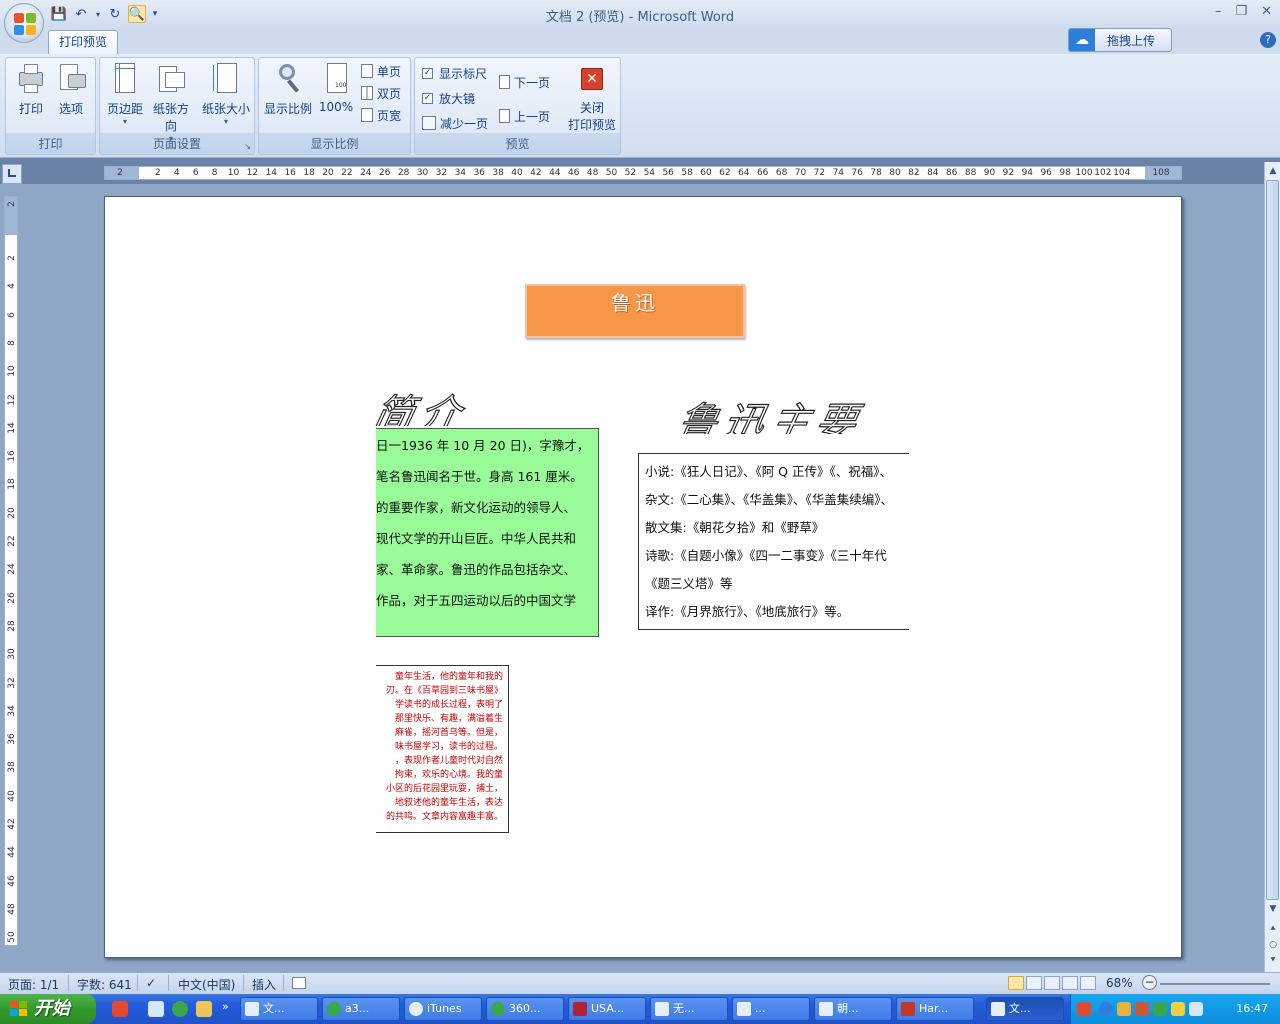 The height and width of the screenshot is (1024, 1280). What do you see at coordinates (336, 99) in the screenshot?
I see `zoom-100-button: 100 100%` at bounding box center [336, 99].